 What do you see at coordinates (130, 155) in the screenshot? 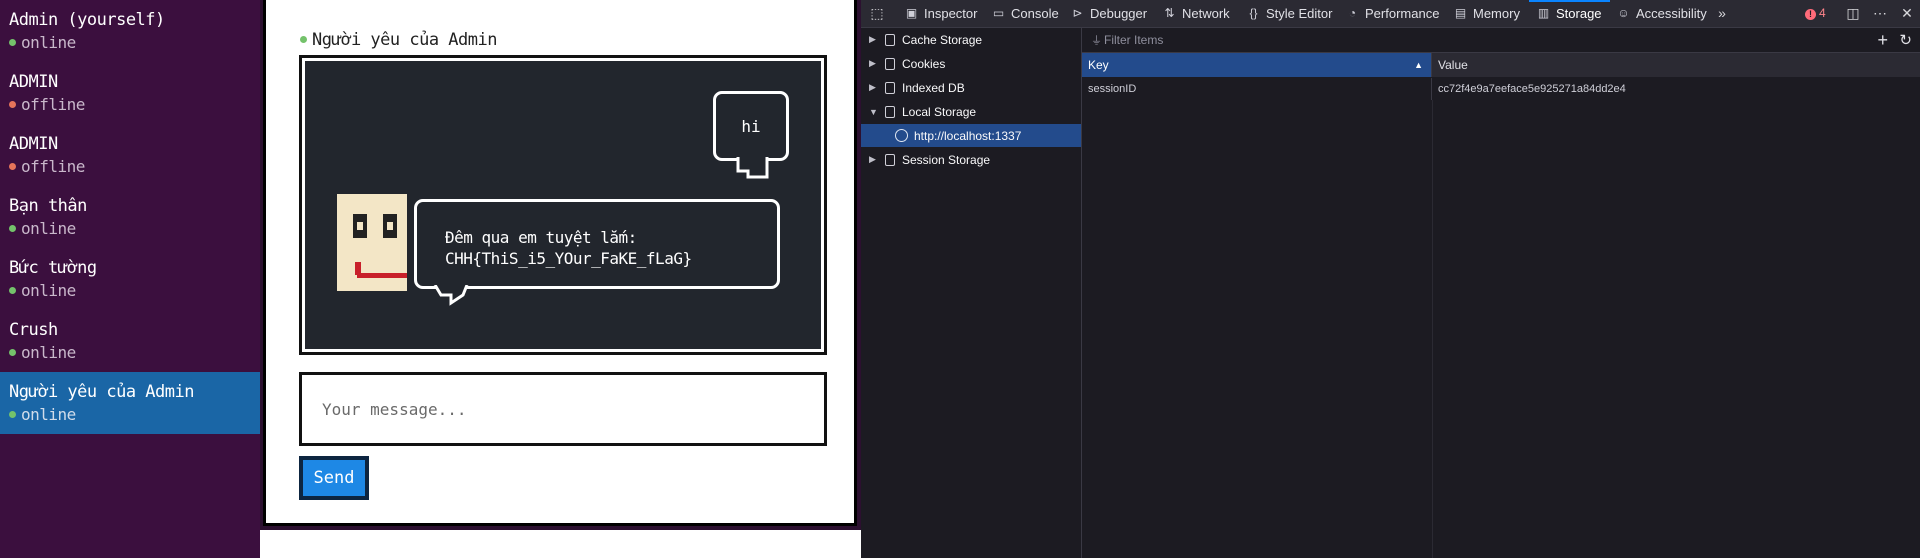
I see `contact-item-admin-2: ADMIN offline` at bounding box center [130, 155].